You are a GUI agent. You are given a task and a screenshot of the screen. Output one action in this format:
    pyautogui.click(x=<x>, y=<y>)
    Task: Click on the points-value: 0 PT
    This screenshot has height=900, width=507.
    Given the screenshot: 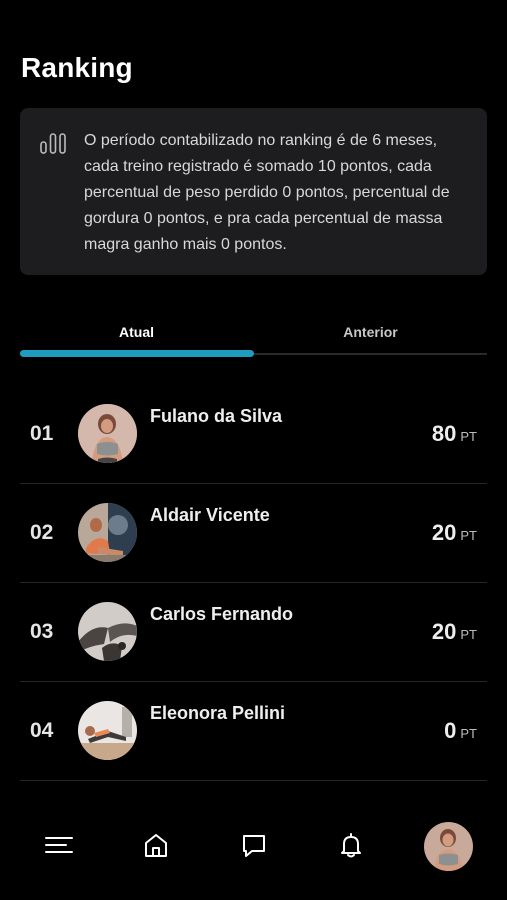 What is the action you would take?
    pyautogui.click(x=460, y=731)
    